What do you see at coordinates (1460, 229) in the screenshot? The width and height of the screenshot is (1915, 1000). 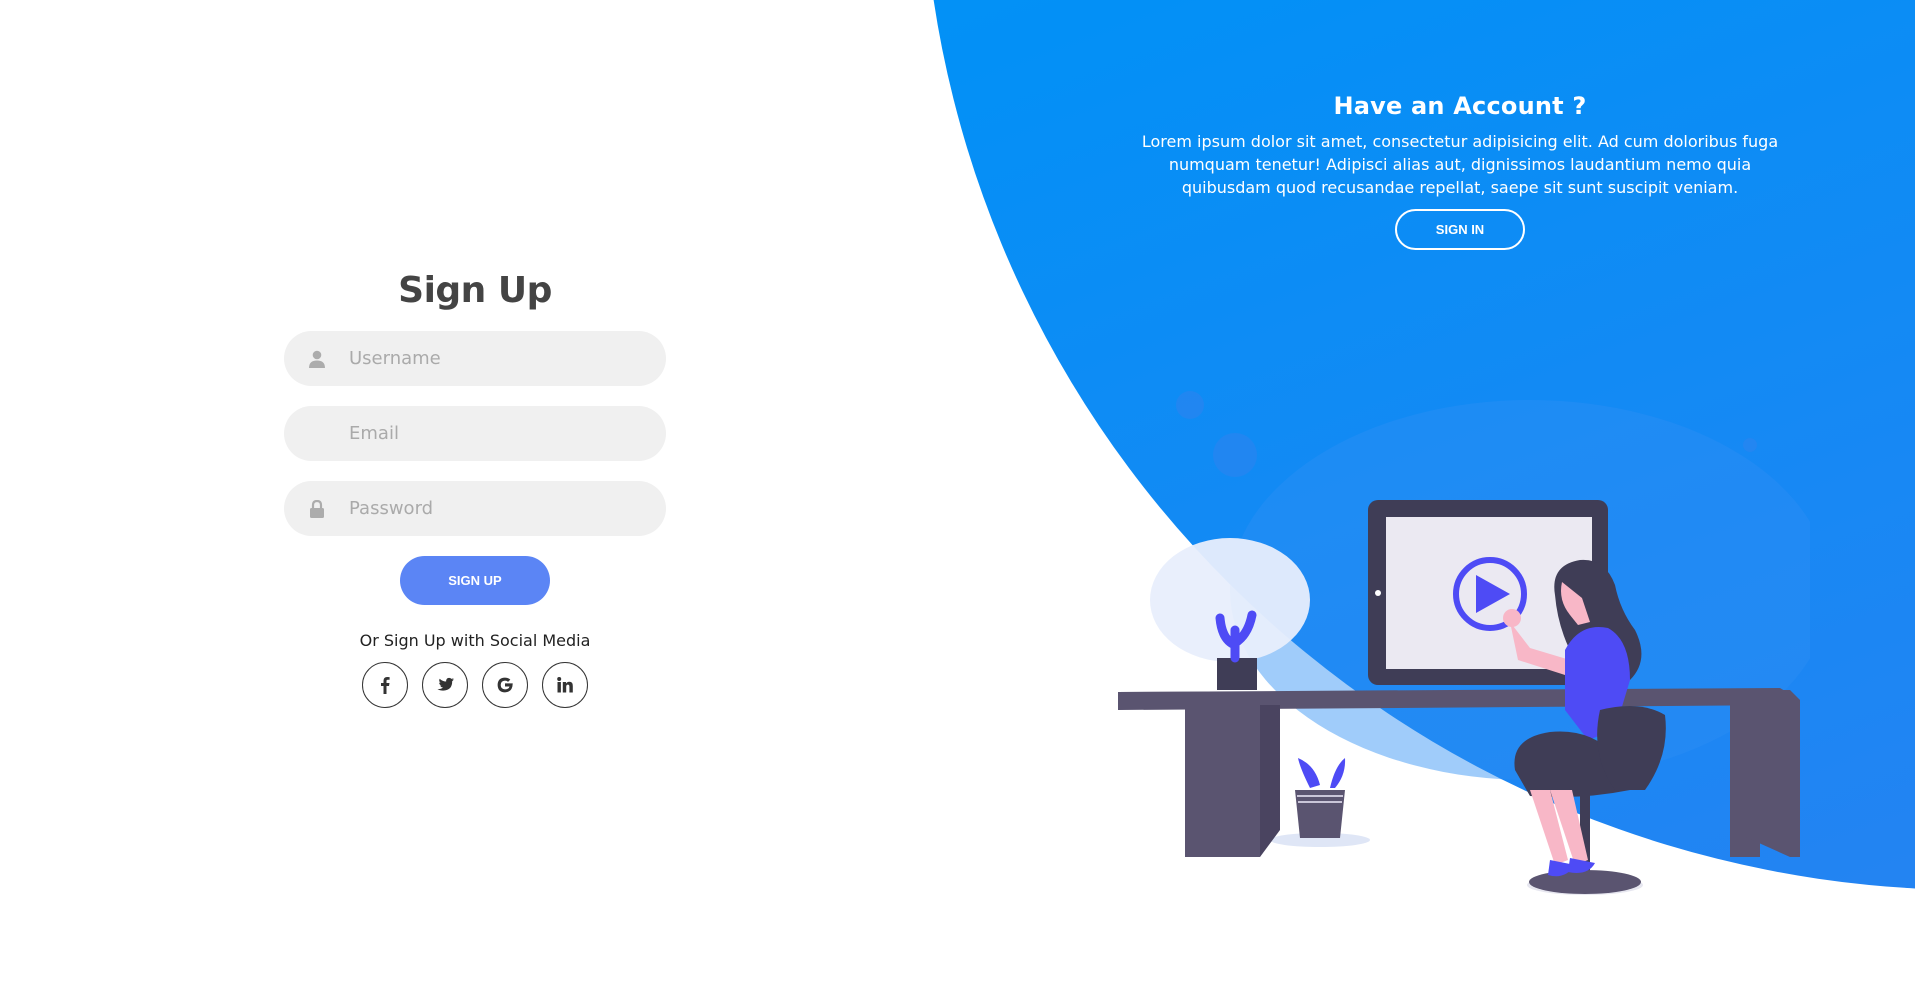 I see `sign-in-button: SIGN IN` at bounding box center [1460, 229].